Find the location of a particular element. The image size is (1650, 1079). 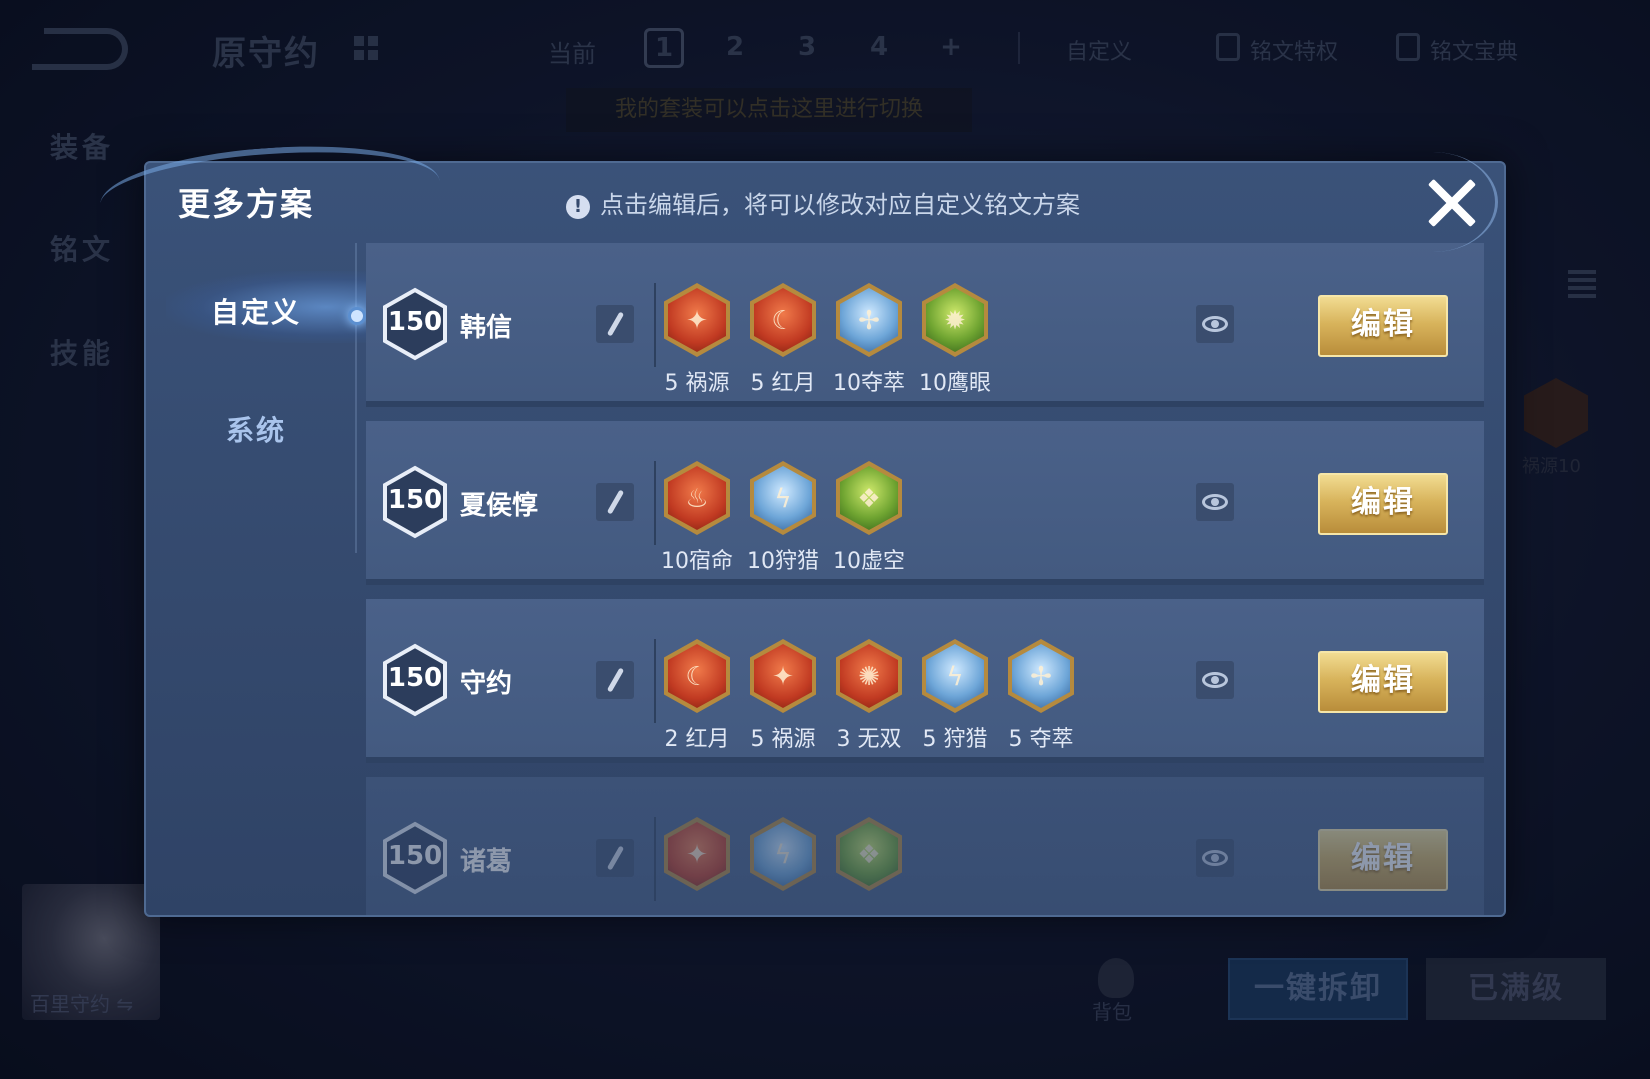

modal-hint: ! 点击编辑后，将可以修改对应自定义铭文方案 is located at coordinates (823, 202).